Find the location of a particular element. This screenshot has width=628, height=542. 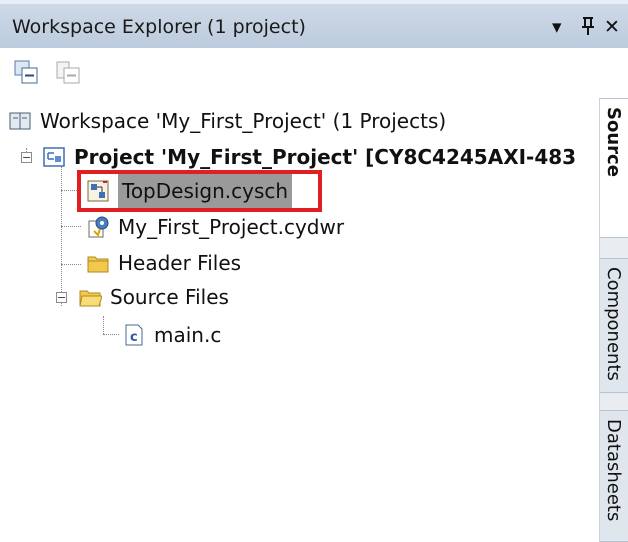

design-wide-resources-icon is located at coordinates (98, 227).